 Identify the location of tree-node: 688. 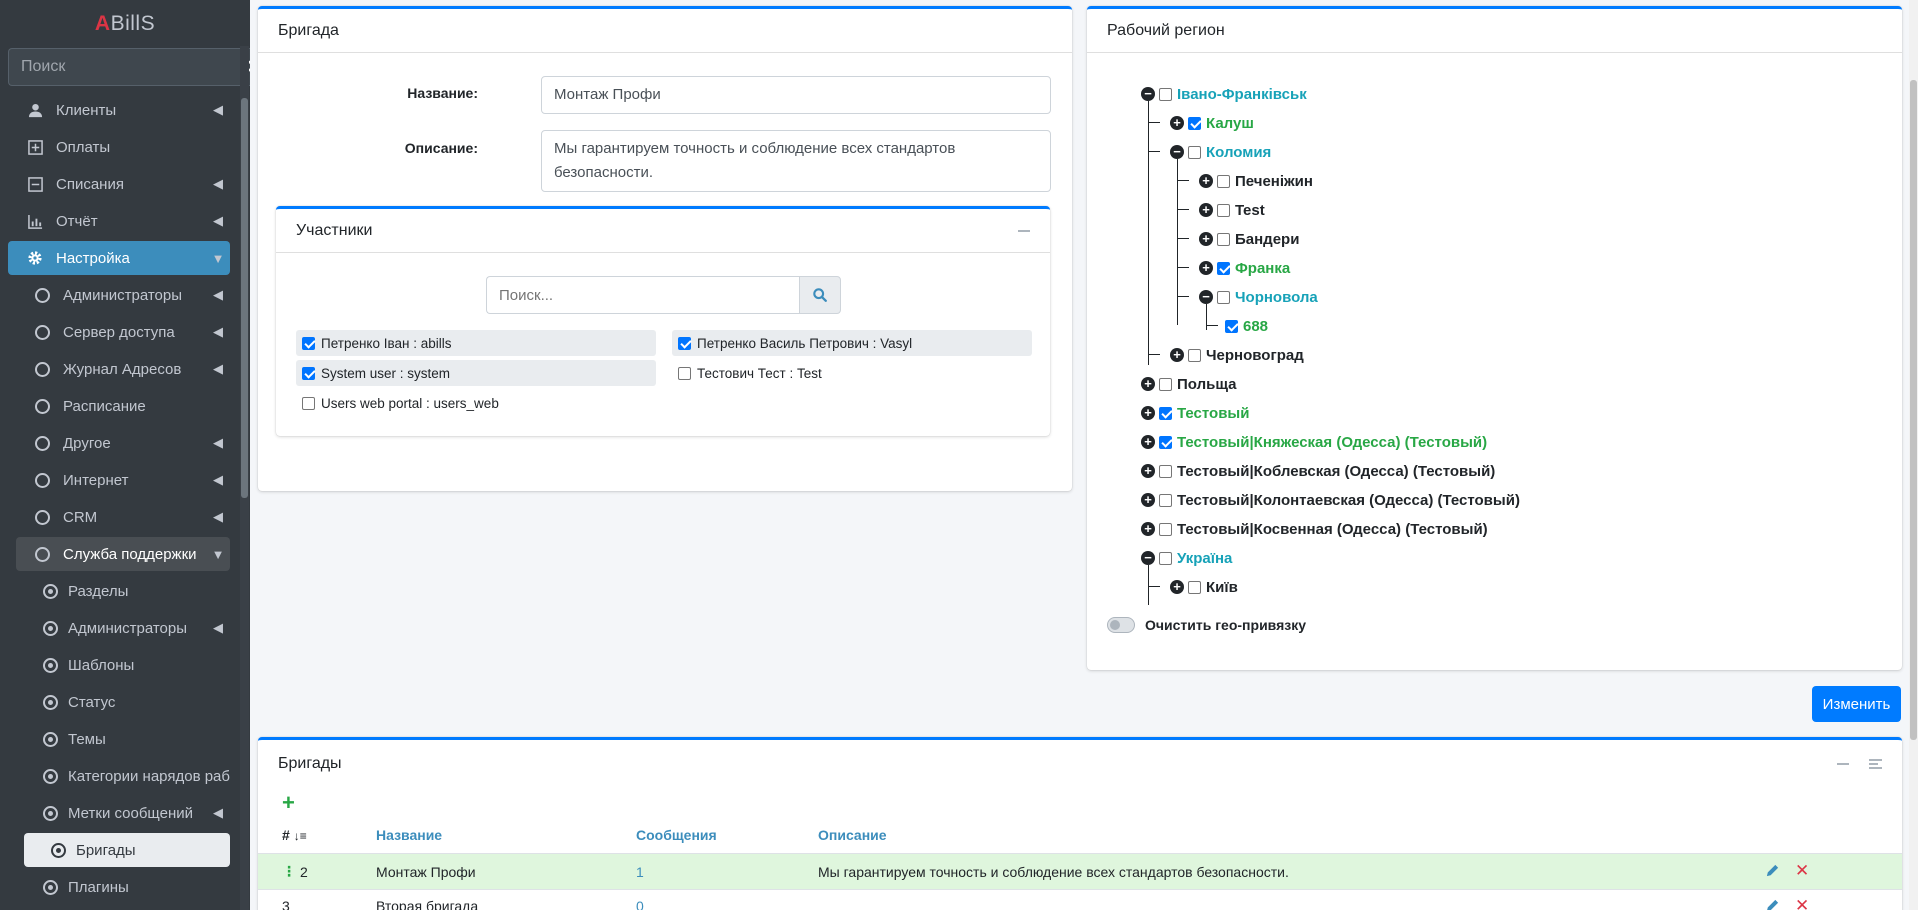
(1246, 326).